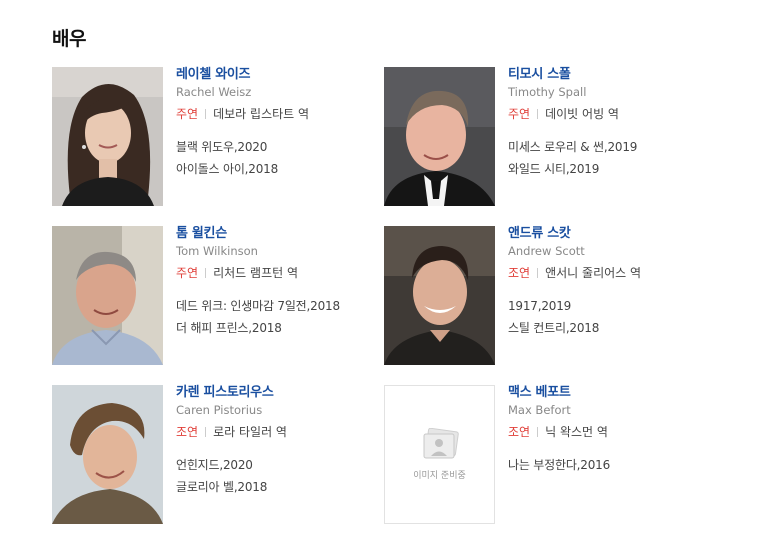  I want to click on role-line: 주연 데이빗 어빙 역, so click(598, 114).